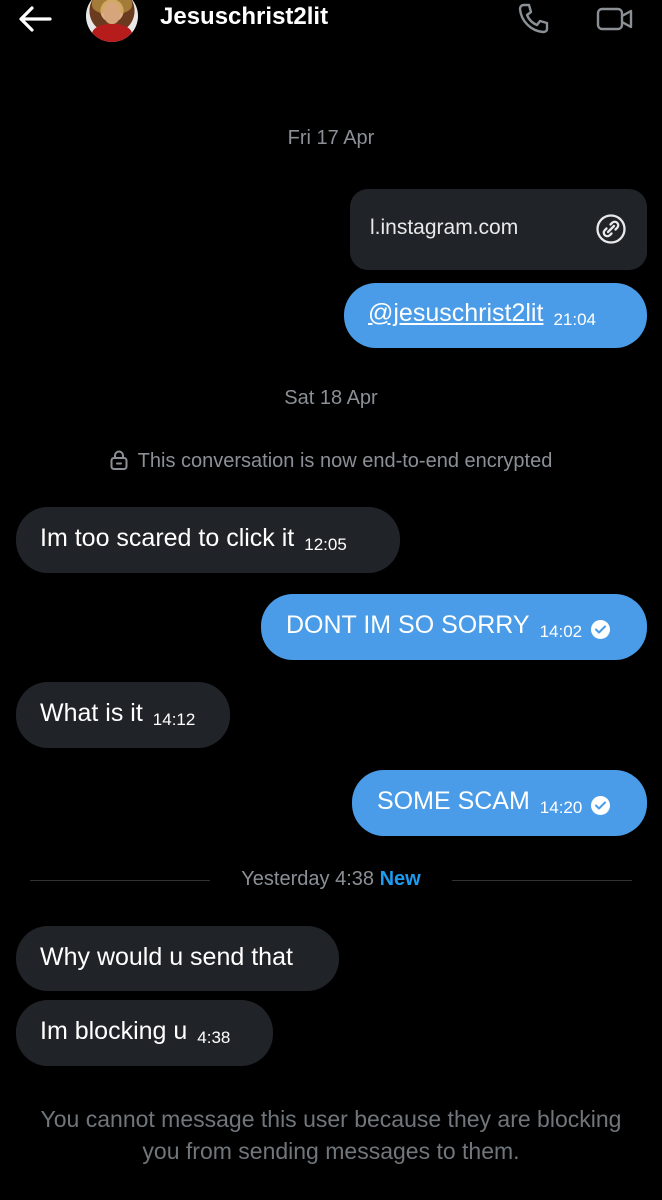 This screenshot has width=662, height=1200. I want to click on message-time: 14:20, so click(561, 807).